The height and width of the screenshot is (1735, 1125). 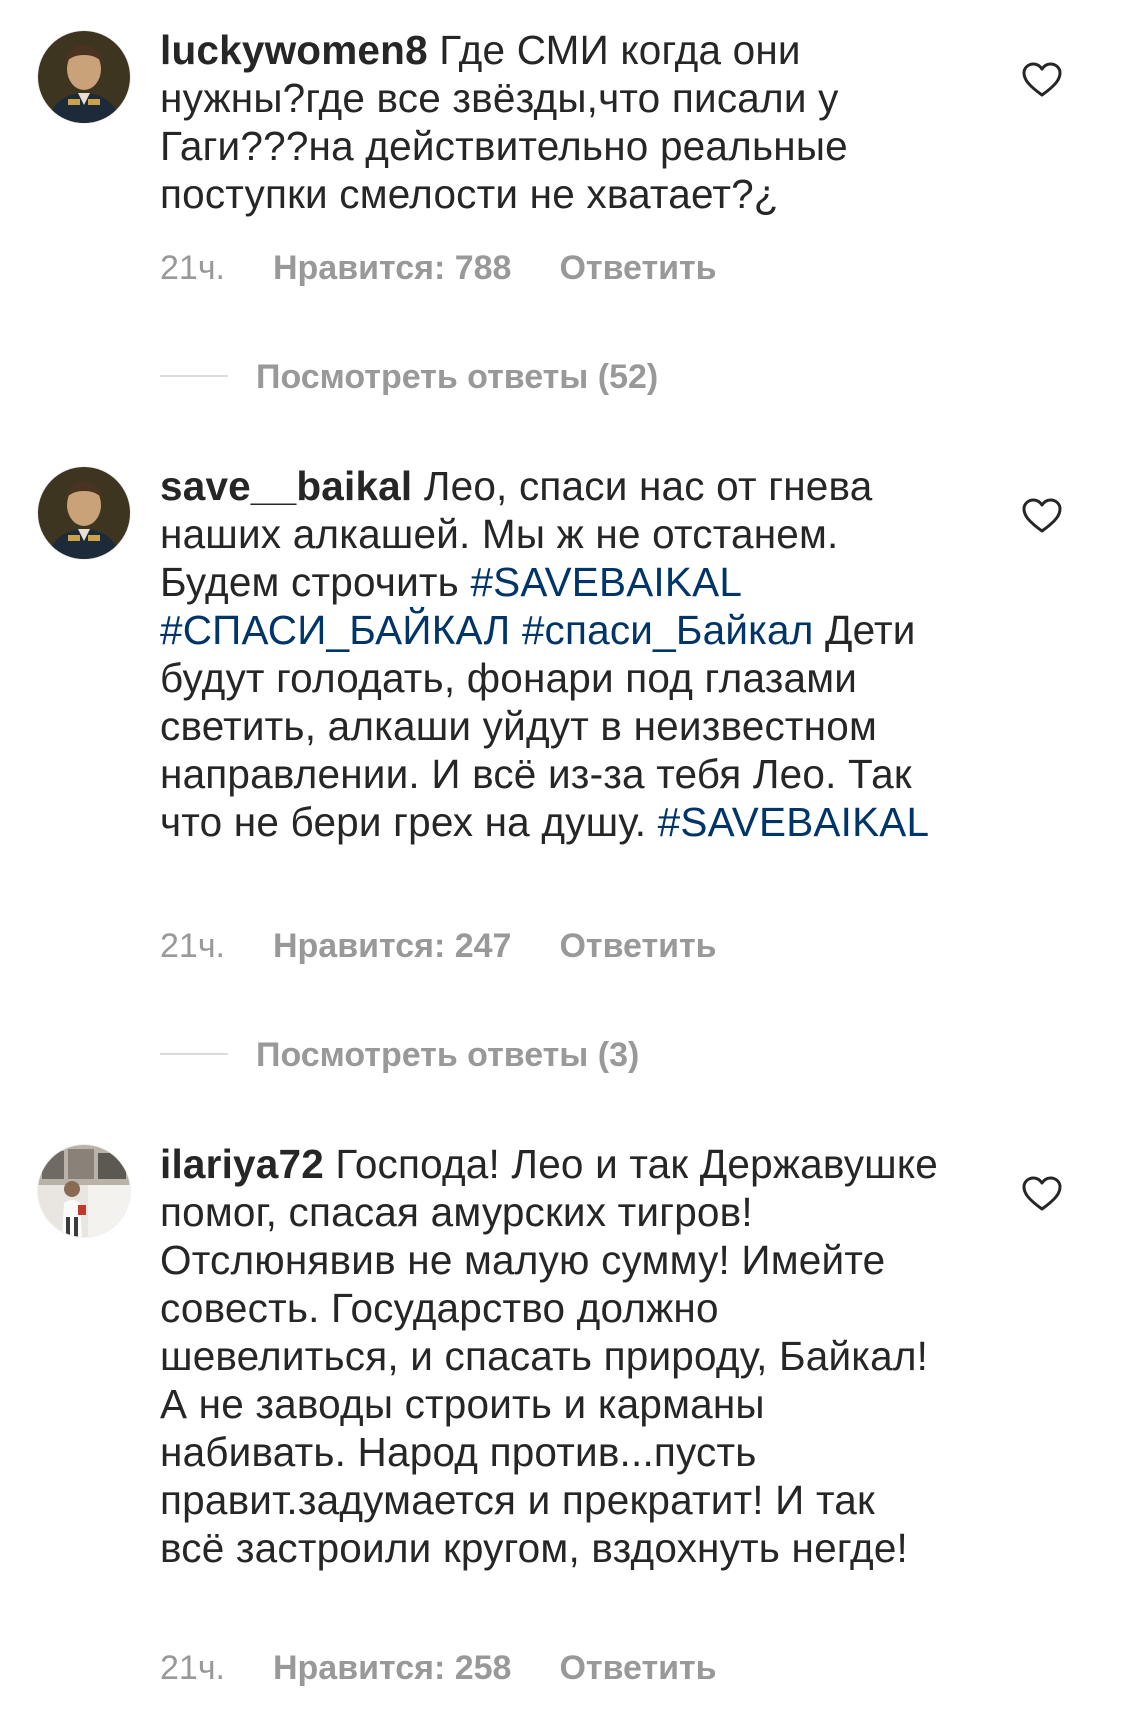 I want to click on view-replies-label: Посмотреть ответы (52), so click(x=457, y=377).